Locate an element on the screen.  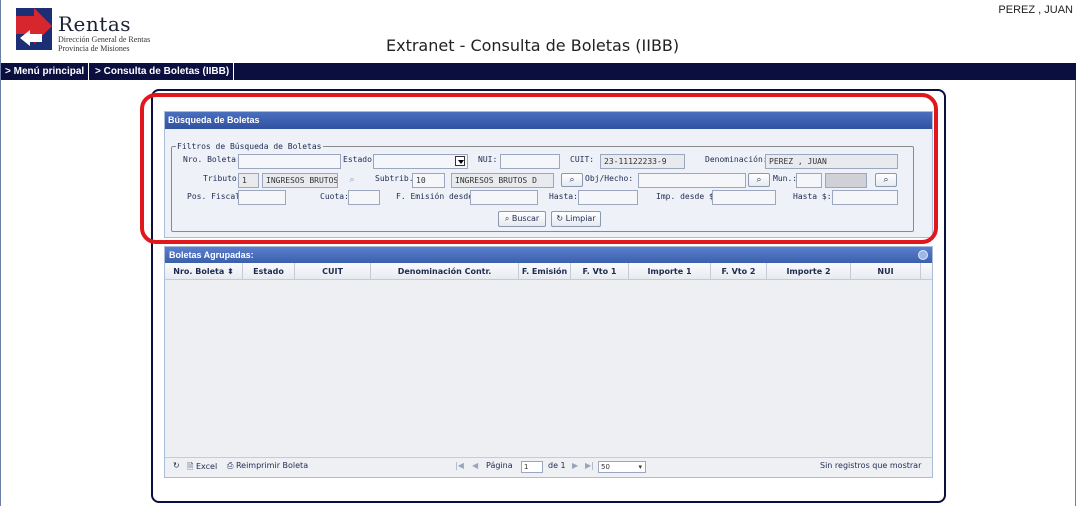
nro-boleta-input is located at coordinates (289, 161).